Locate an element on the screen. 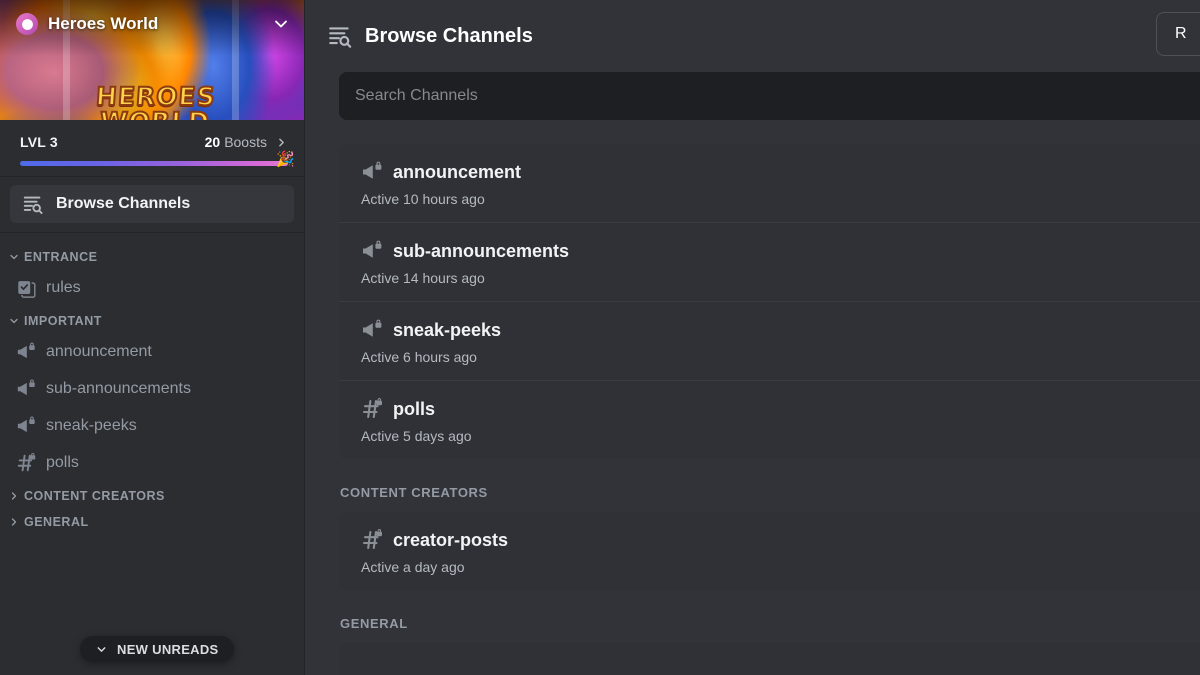 The height and width of the screenshot is (675, 1200). channel-activity: Active 5 days ago is located at coordinates (416, 436).